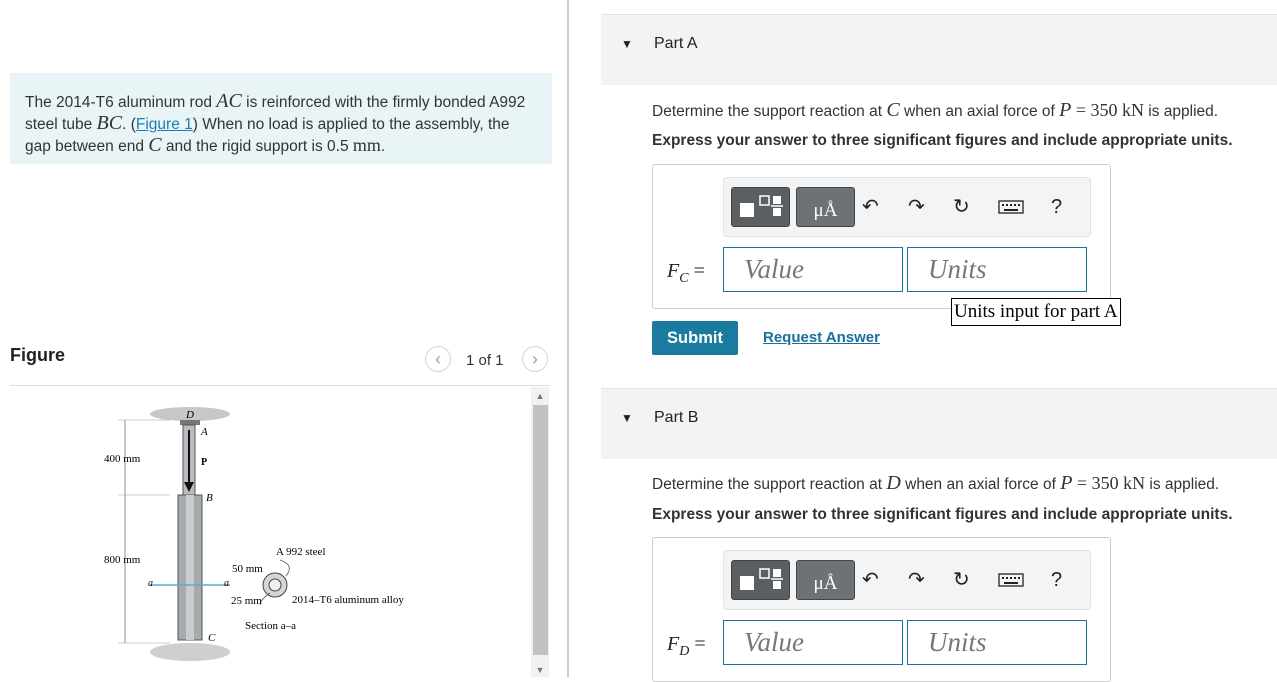  What do you see at coordinates (150, 583) in the screenshot?
I see `label-a-left: a` at bounding box center [150, 583].